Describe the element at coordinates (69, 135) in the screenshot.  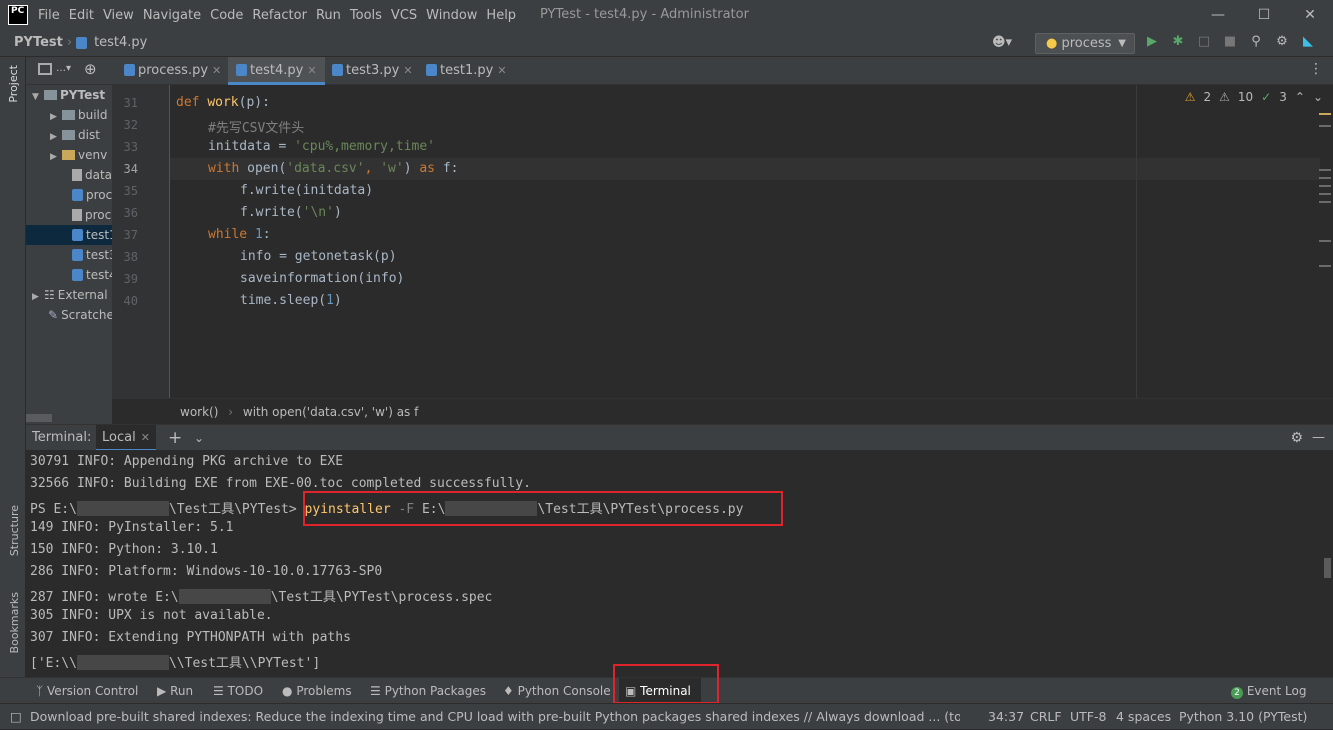
I see `tree-item-dist: ▶ dist` at that location.